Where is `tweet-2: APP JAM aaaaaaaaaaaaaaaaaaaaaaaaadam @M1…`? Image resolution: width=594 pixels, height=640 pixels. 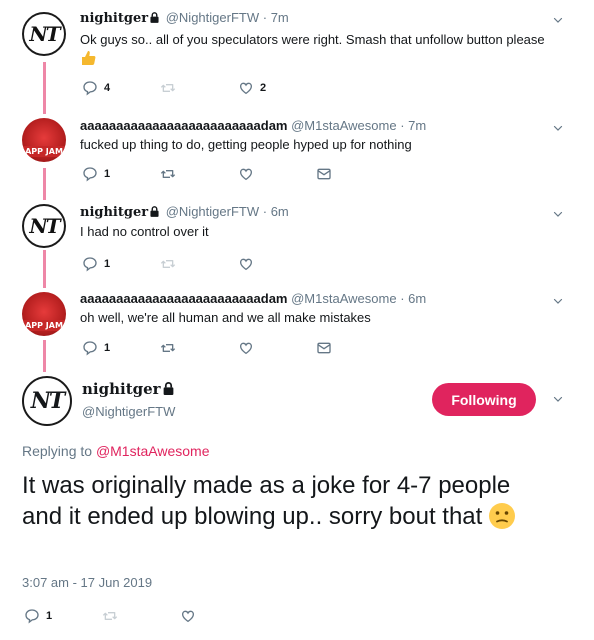
tweet-2: APP JAM aaaaaaaaaaaaaaaaaaaaaaaaadam @M1… is located at coordinates (297, 155).